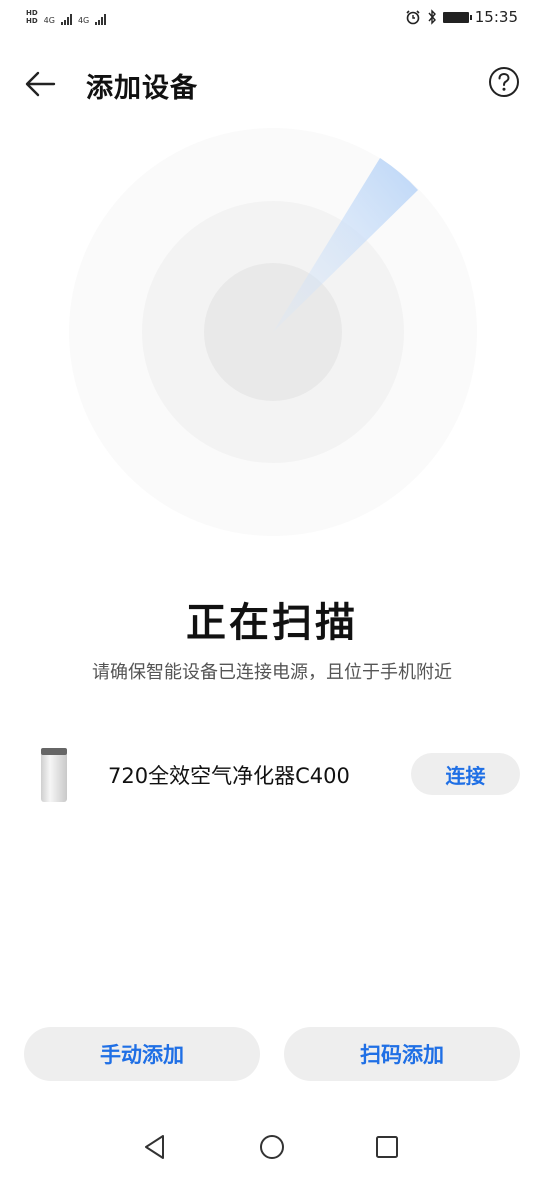 The image size is (544, 1178). I want to click on nav-recent-button, so click(387, 1147).